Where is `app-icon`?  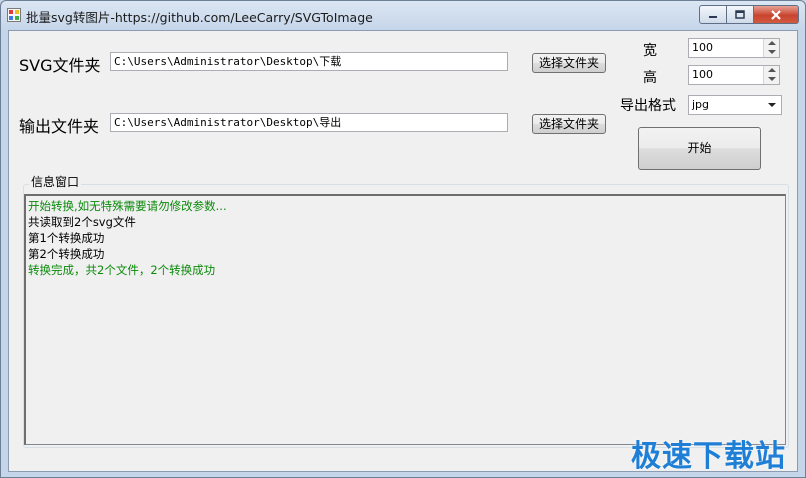
app-icon is located at coordinates (14, 15).